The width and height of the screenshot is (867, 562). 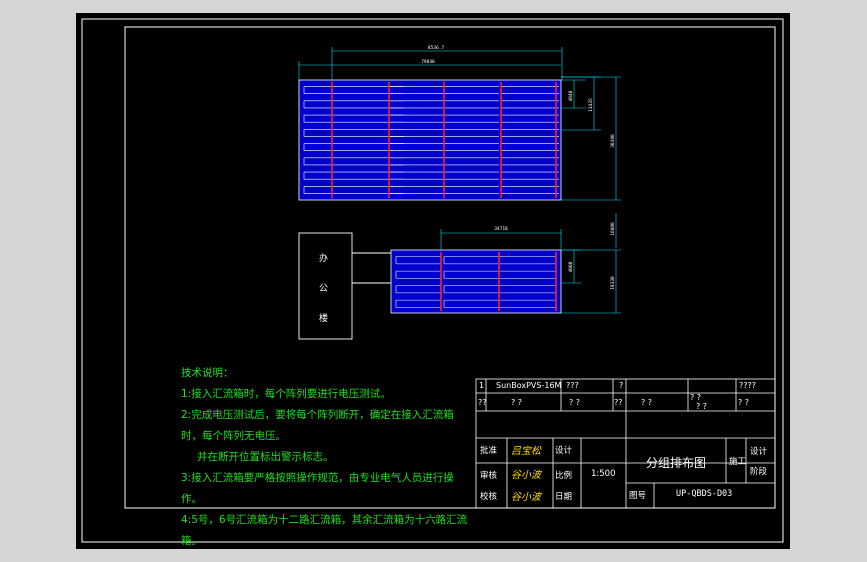 What do you see at coordinates (676, 463) in the screenshot?
I see `tb-drawing-title: 分组排布图` at bounding box center [676, 463].